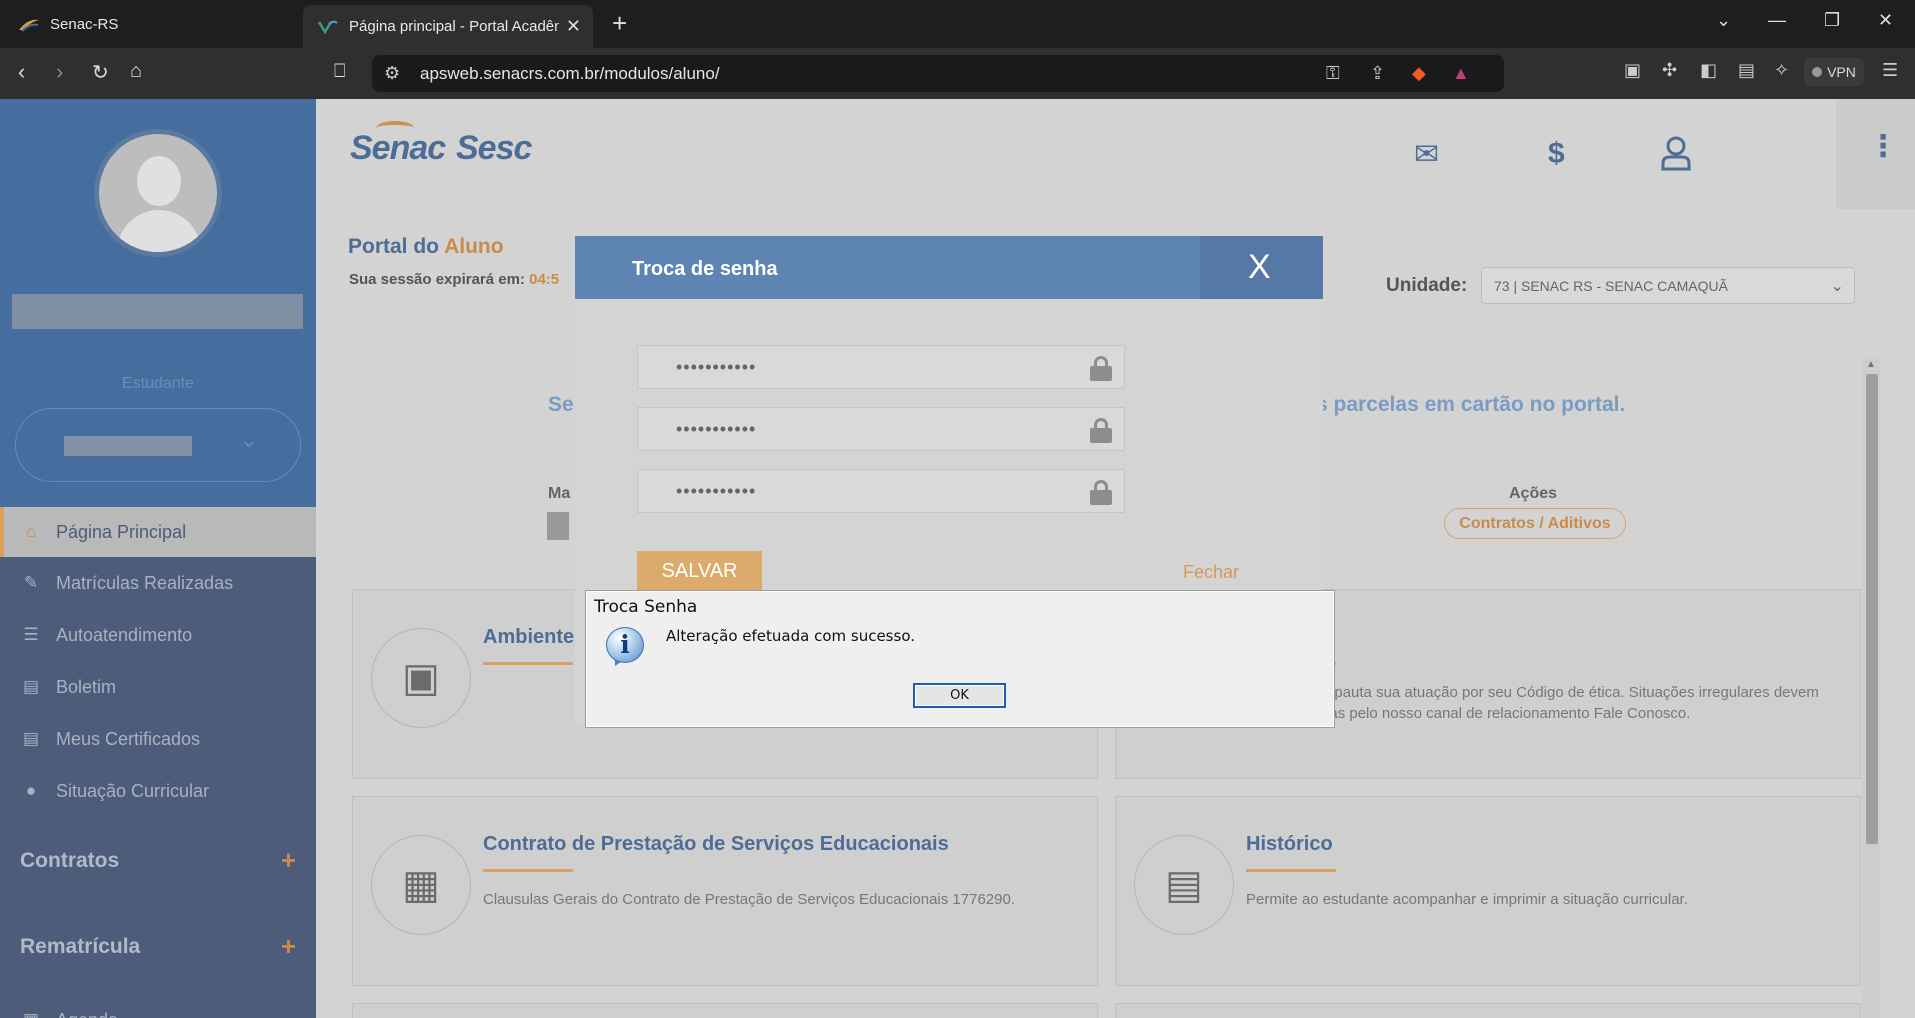 This screenshot has height=1018, width=1915. I want to click on profile-icon, so click(1676, 153).